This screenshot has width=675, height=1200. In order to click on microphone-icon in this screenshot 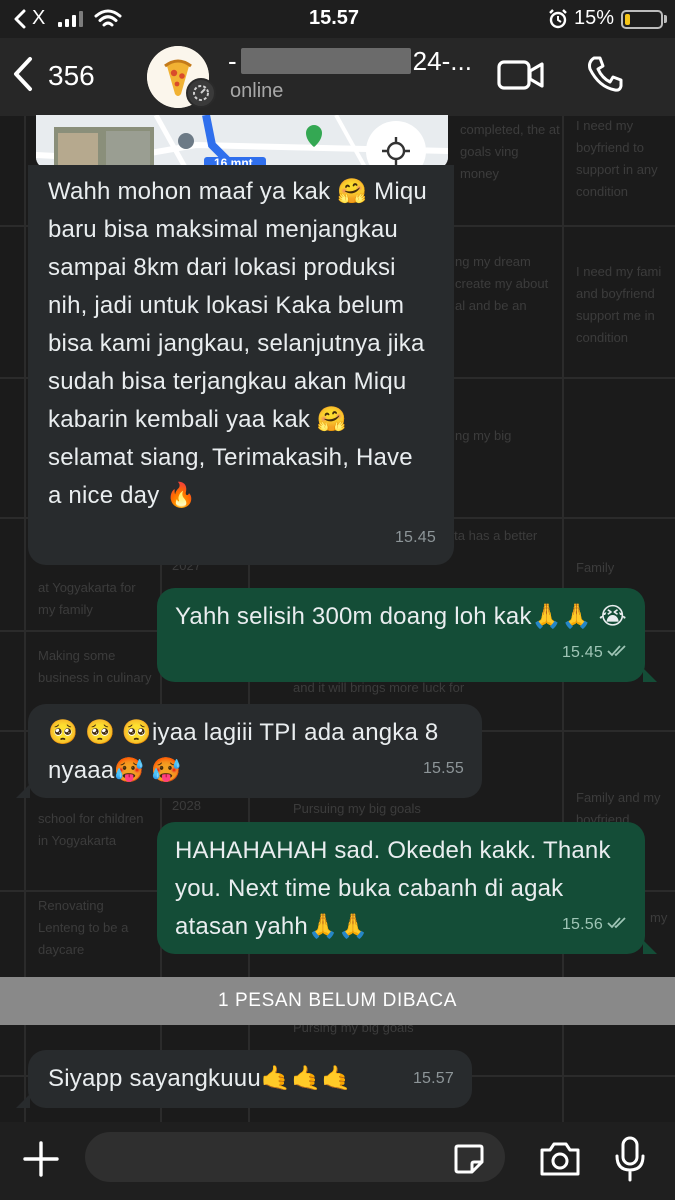, I will do `click(630, 1161)`.